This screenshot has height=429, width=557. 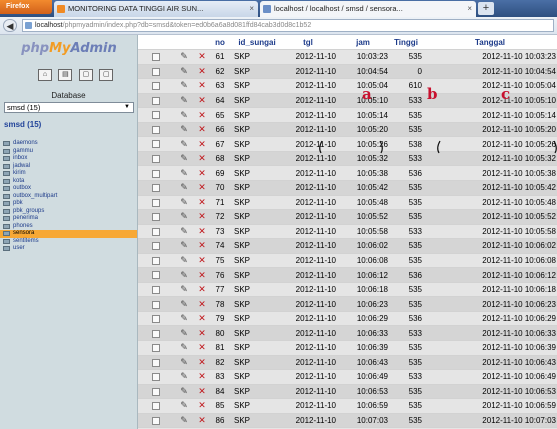 I want to click on chevron-down-icon: ▼, so click(x=127, y=107).